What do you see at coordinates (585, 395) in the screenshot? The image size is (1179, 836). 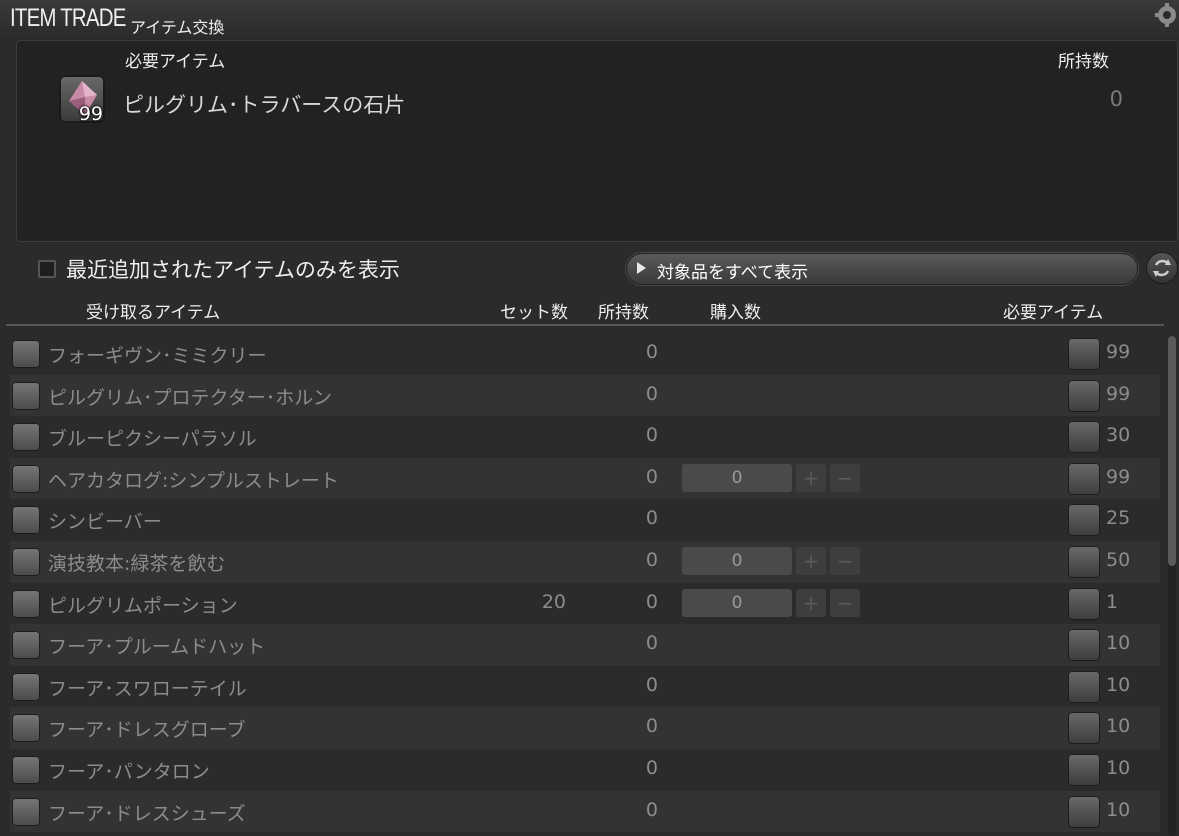 I see `table-row: ピルグリム･プロテクター･ホルン 0 99` at bounding box center [585, 395].